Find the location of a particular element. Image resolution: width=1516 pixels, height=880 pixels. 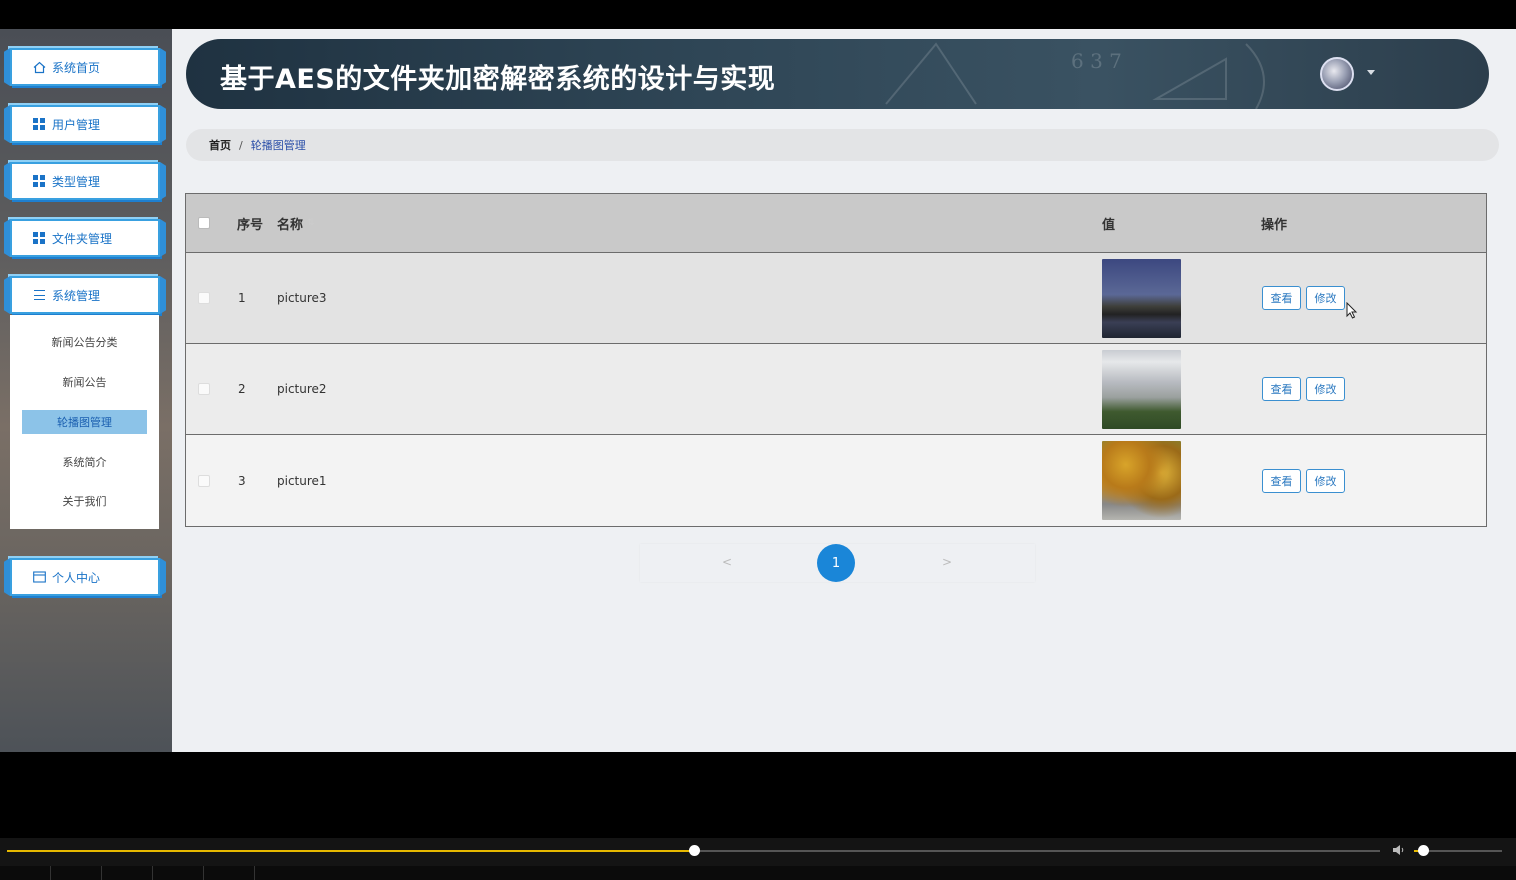

volume-icon is located at coordinates (1399, 850).